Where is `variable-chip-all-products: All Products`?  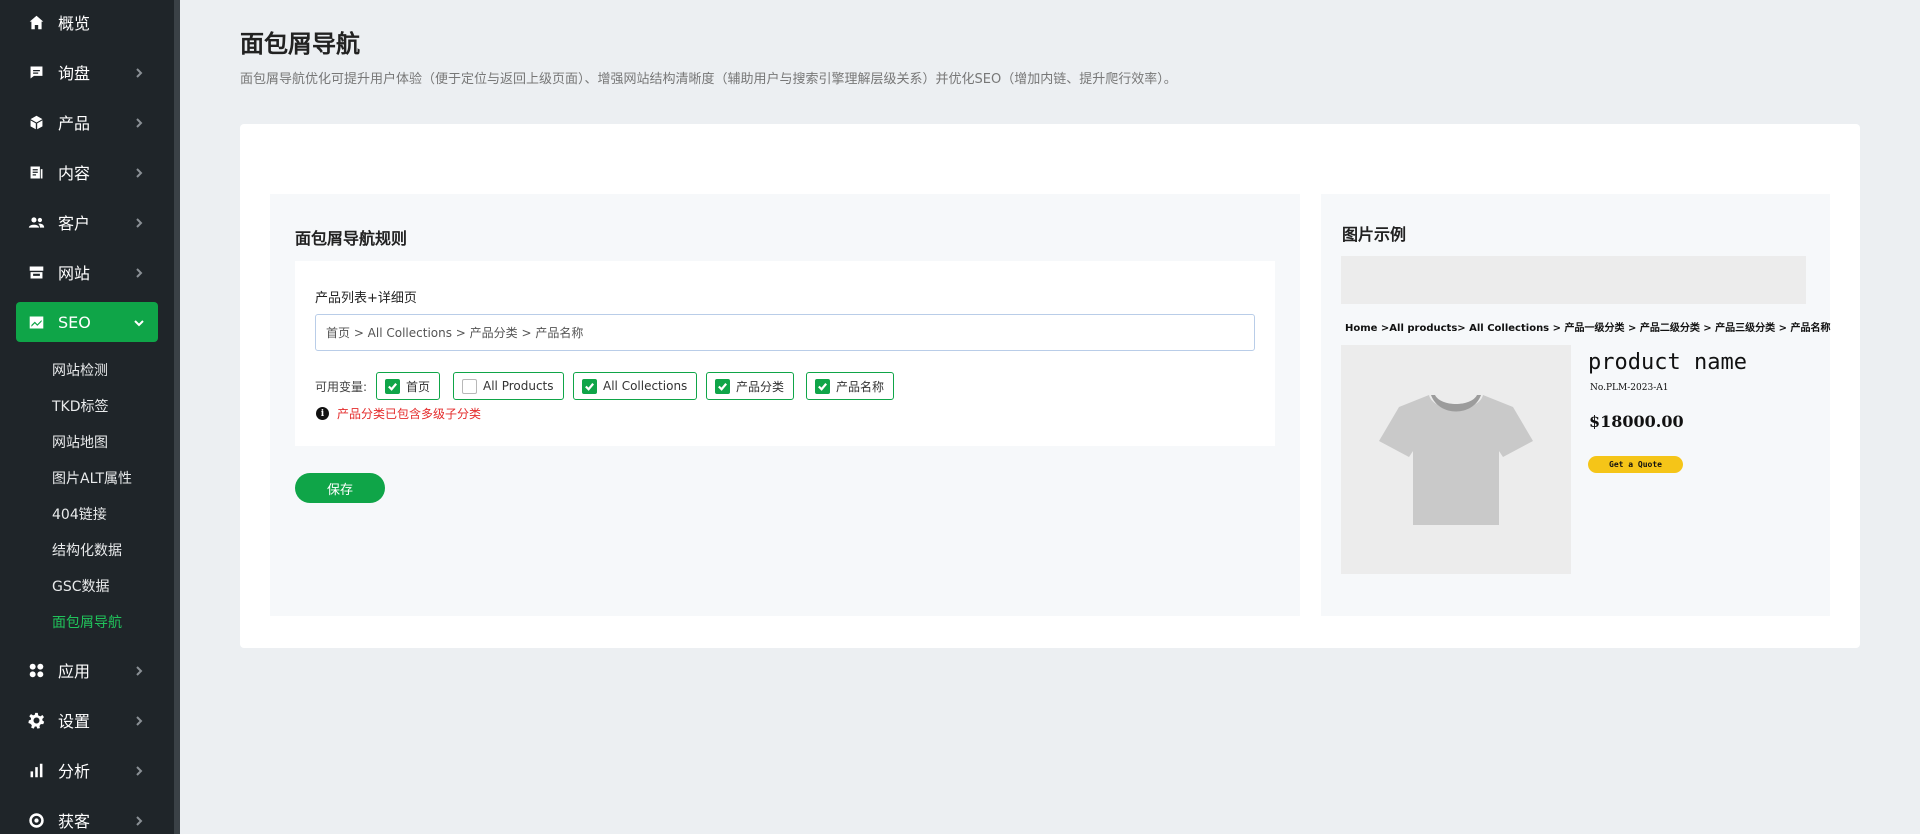 variable-chip-all-products: All Products is located at coordinates (508, 386).